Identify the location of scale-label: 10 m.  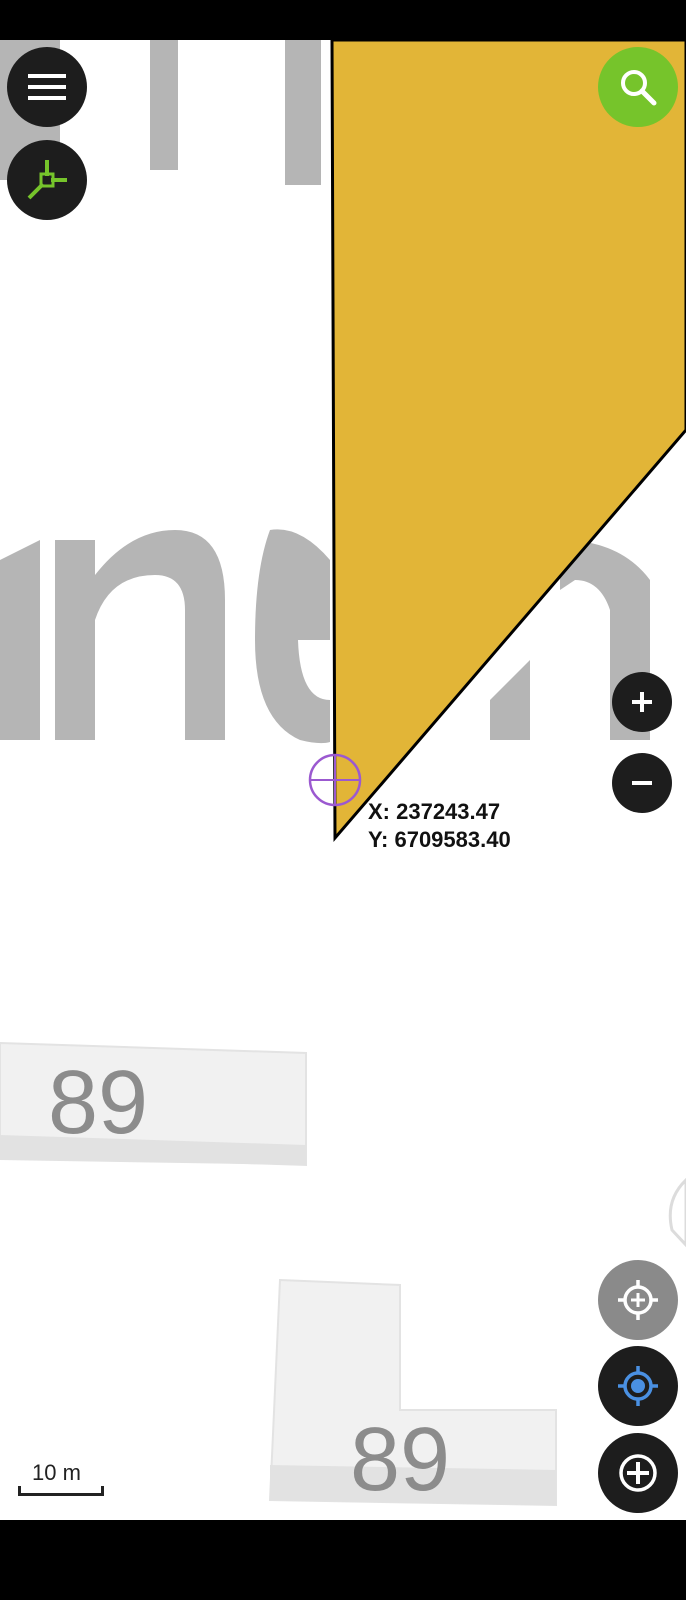
(56, 1472).